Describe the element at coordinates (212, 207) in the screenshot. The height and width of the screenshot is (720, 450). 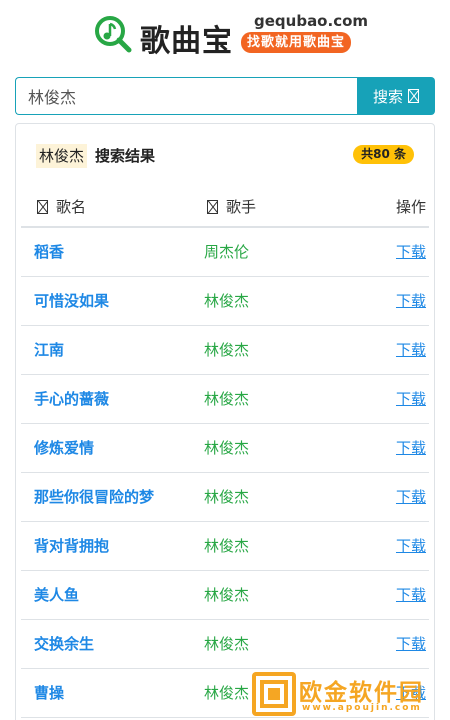
I see `user-icon` at that location.